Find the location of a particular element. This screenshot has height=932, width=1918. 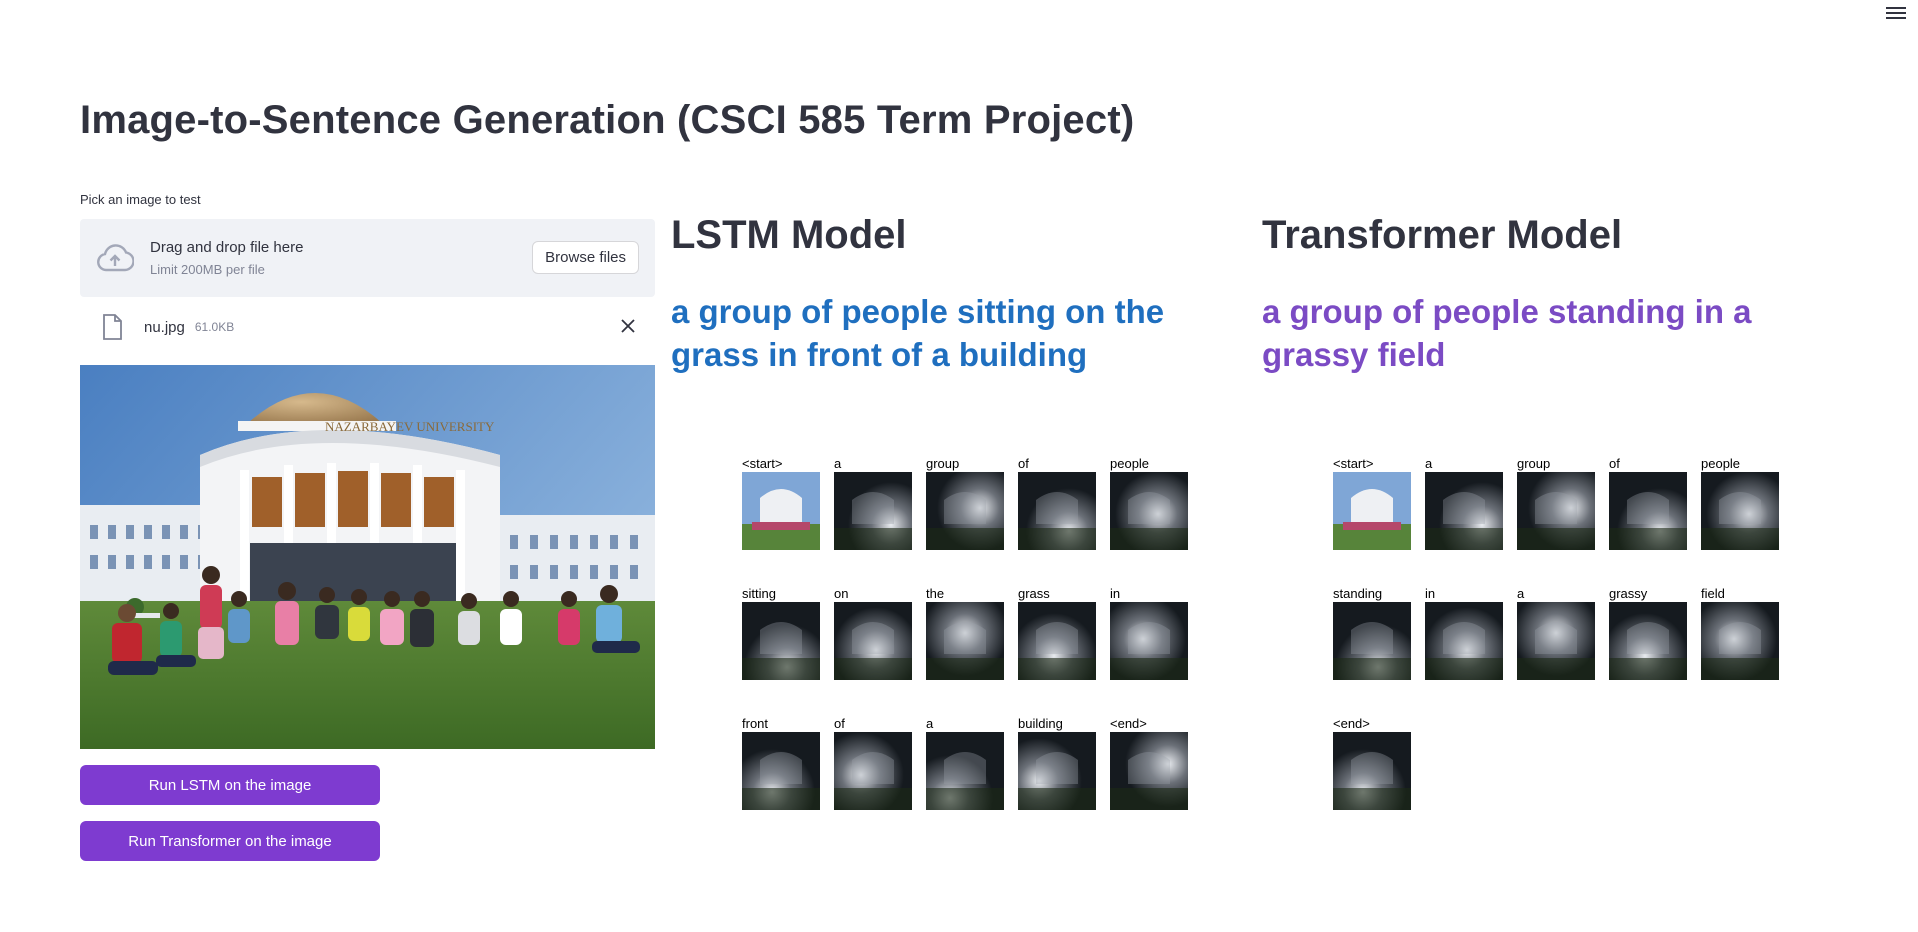

transformer-attention-word: in is located at coordinates (1432, 594).